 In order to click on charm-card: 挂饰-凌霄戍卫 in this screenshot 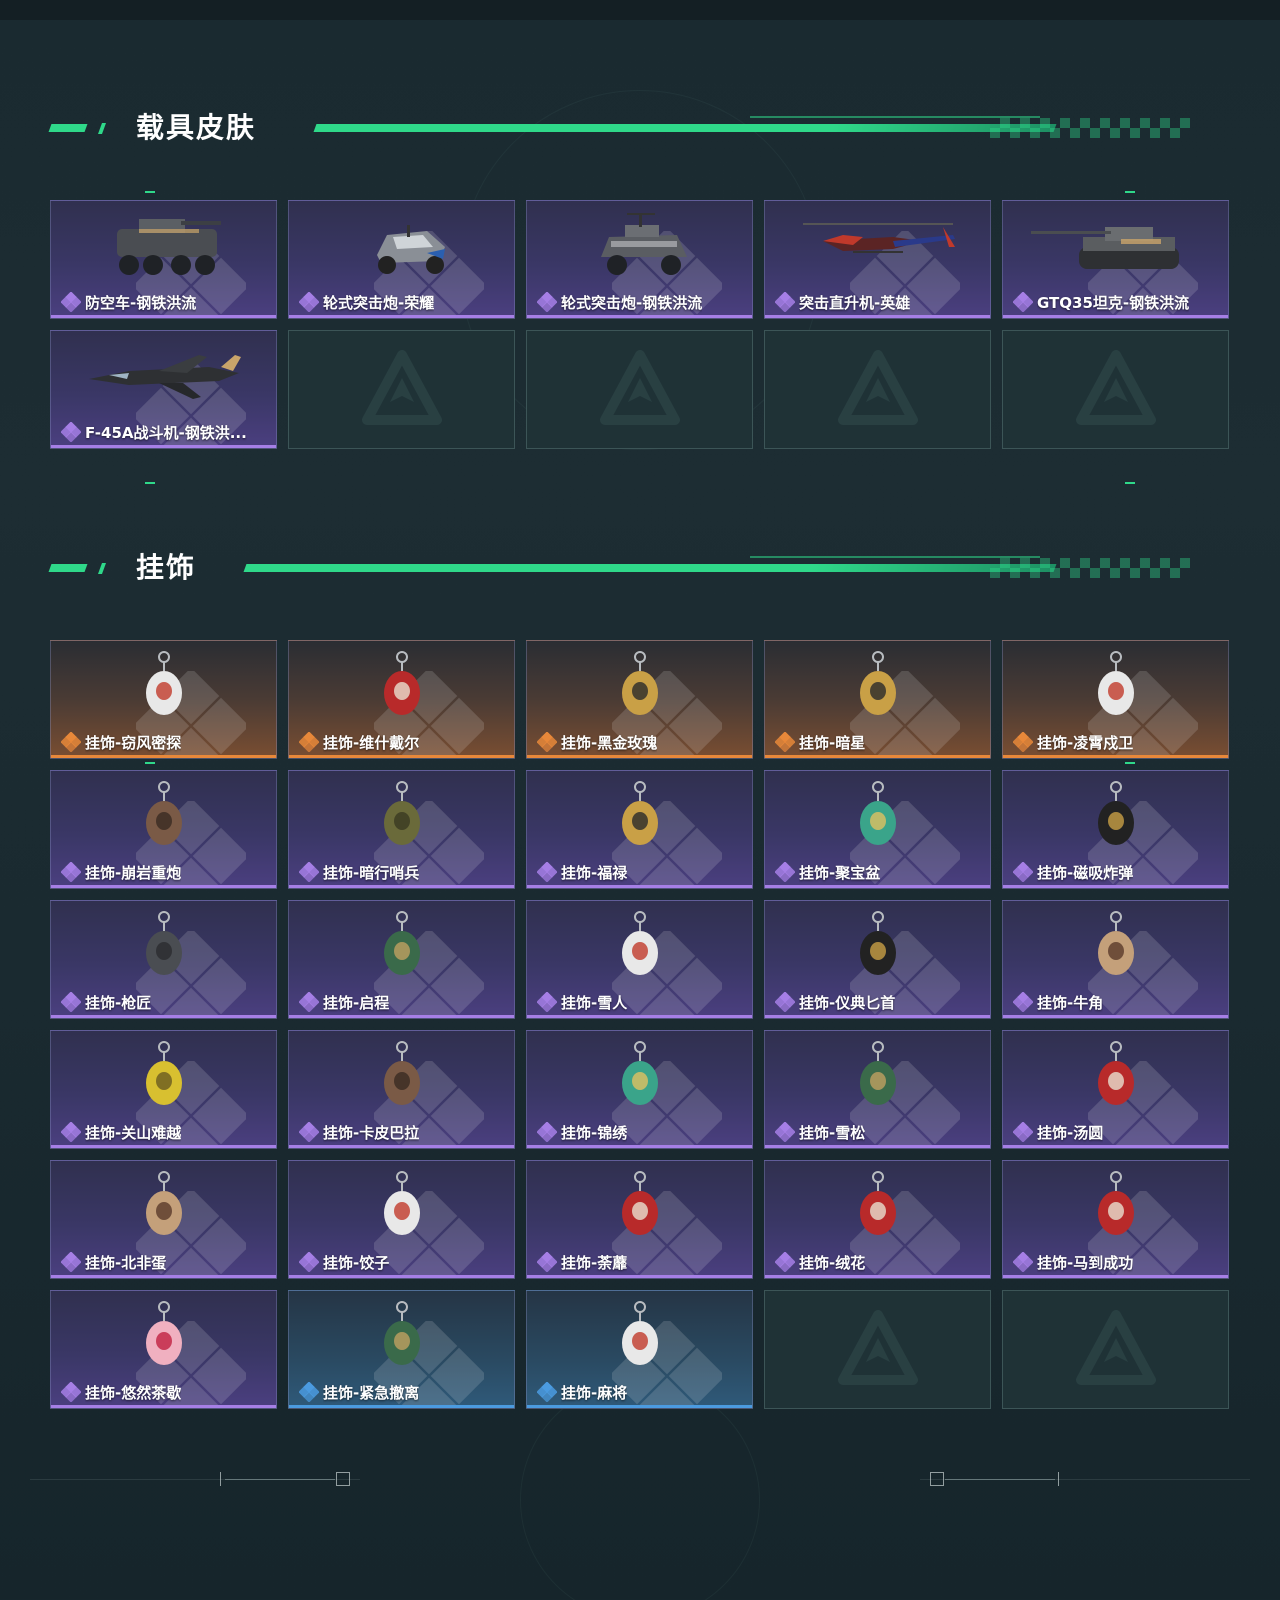, I will do `click(1115, 699)`.